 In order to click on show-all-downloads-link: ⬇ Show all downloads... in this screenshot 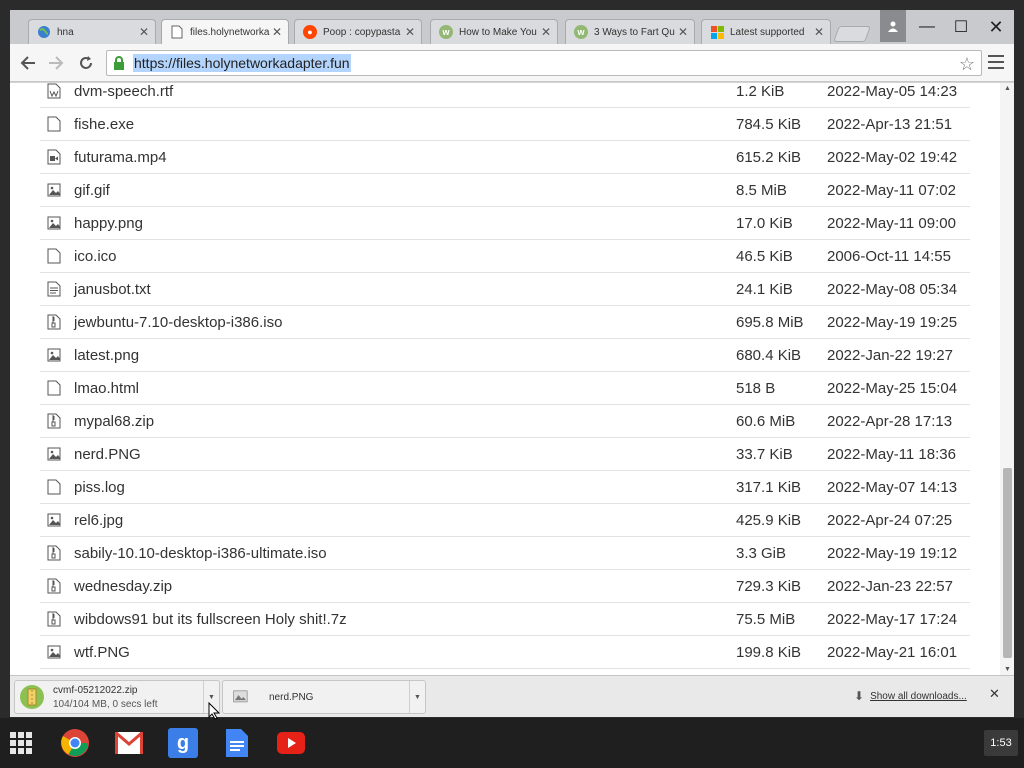, I will do `click(910, 696)`.